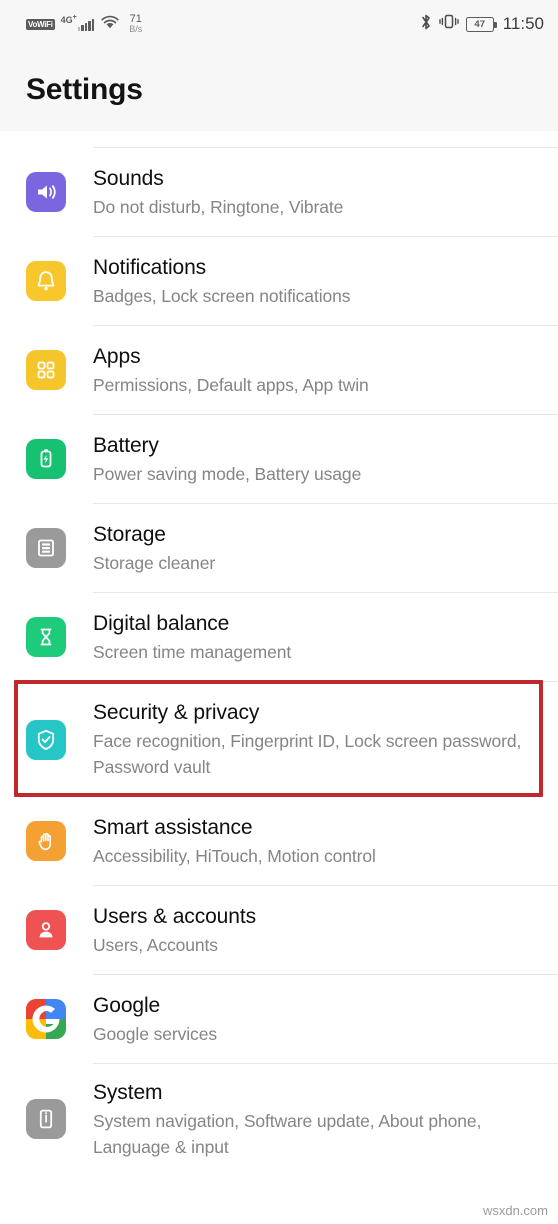  What do you see at coordinates (155, 1033) in the screenshot?
I see `settings-item-subtitle: Google services` at bounding box center [155, 1033].